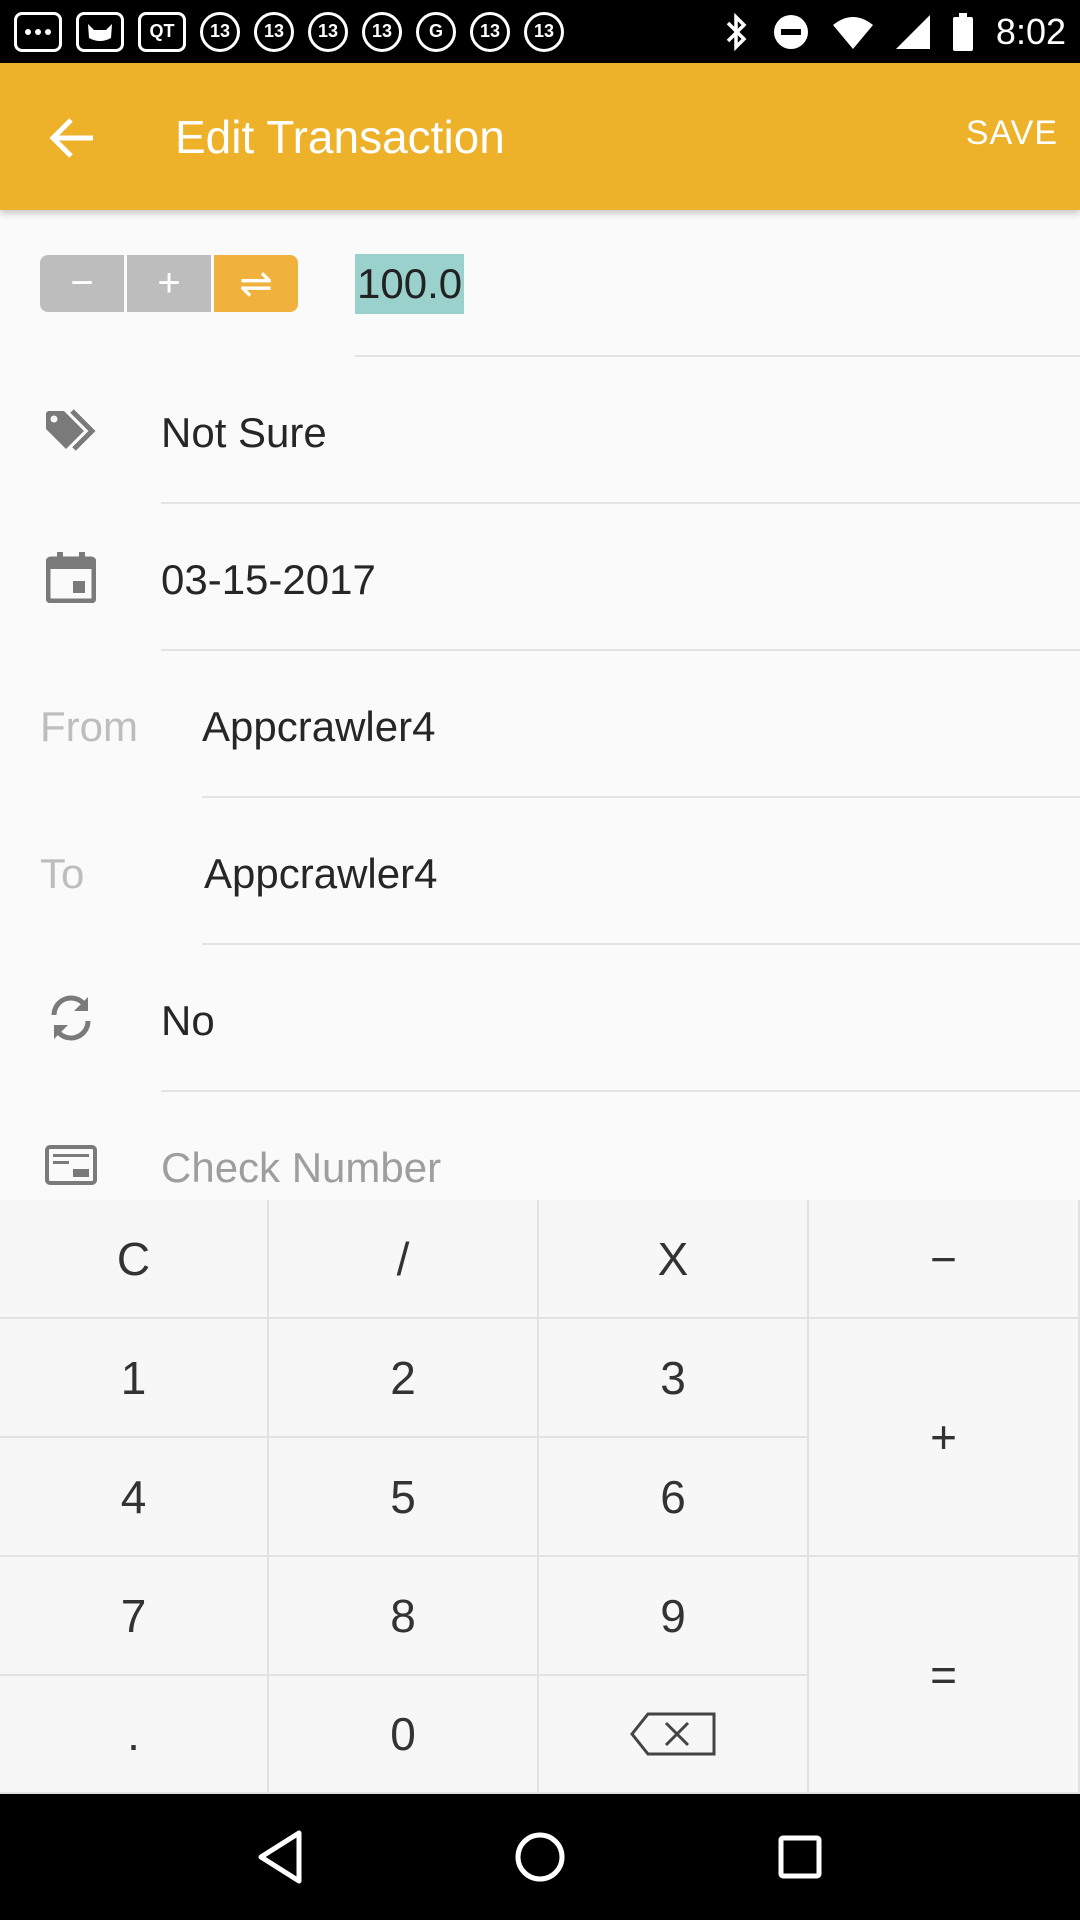 Image resolution: width=1080 pixels, height=1920 pixels. I want to click on arrow-back-icon, so click(71, 138).